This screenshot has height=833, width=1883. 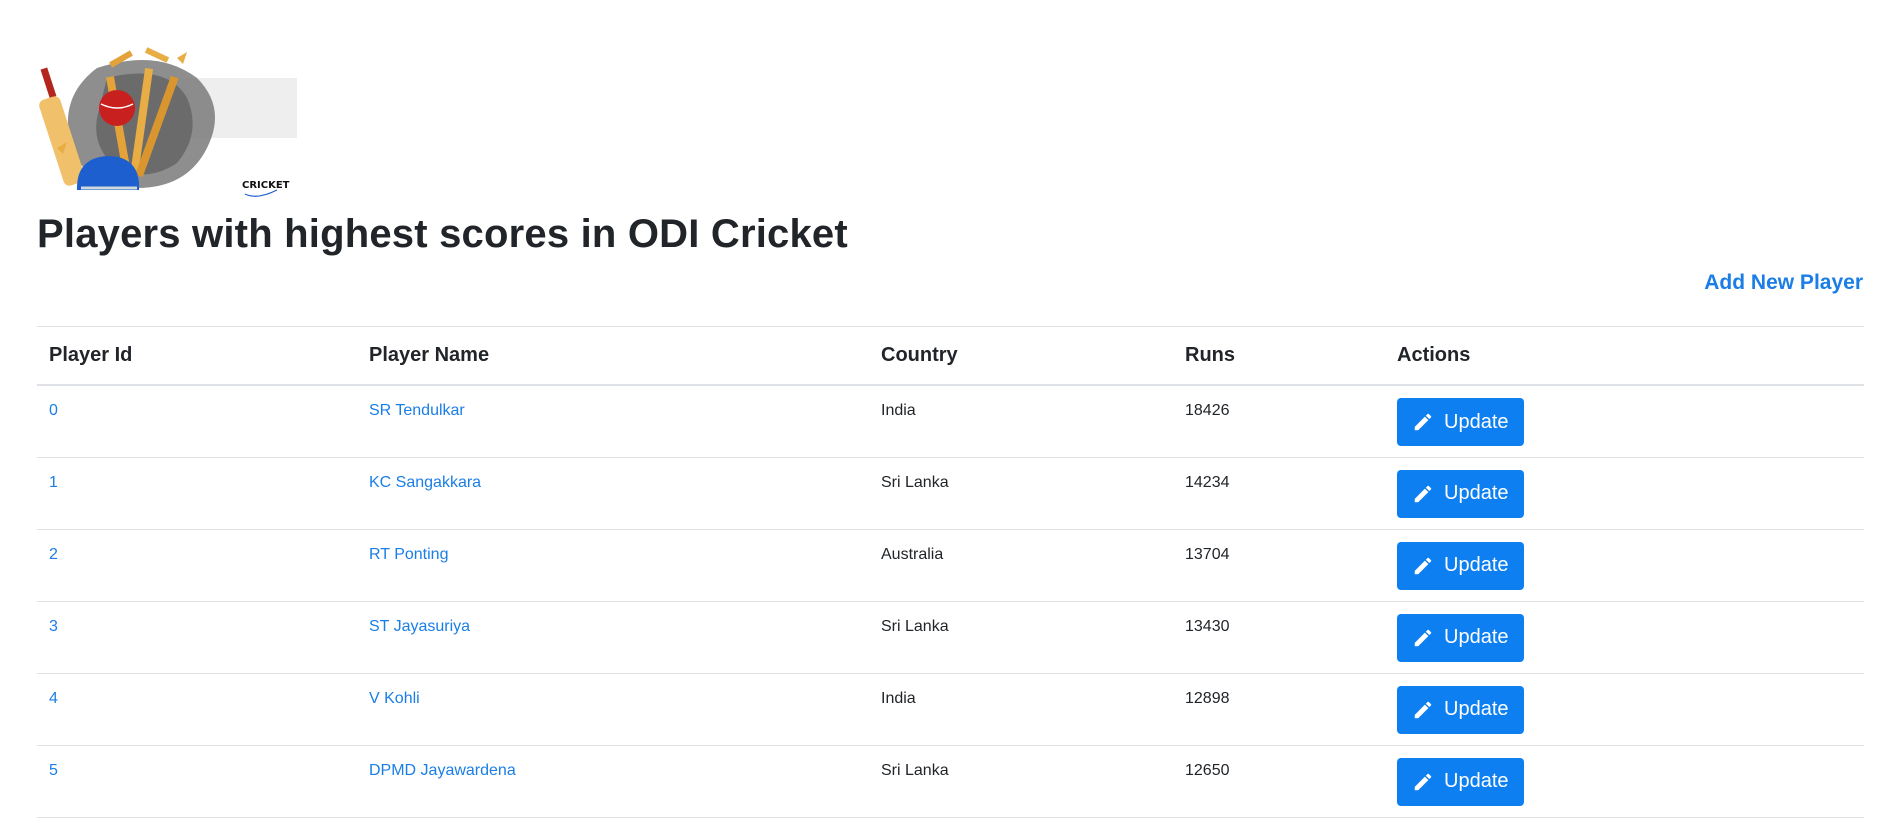 What do you see at coordinates (197, 493) in the screenshot?
I see `cell-player-id: 1` at bounding box center [197, 493].